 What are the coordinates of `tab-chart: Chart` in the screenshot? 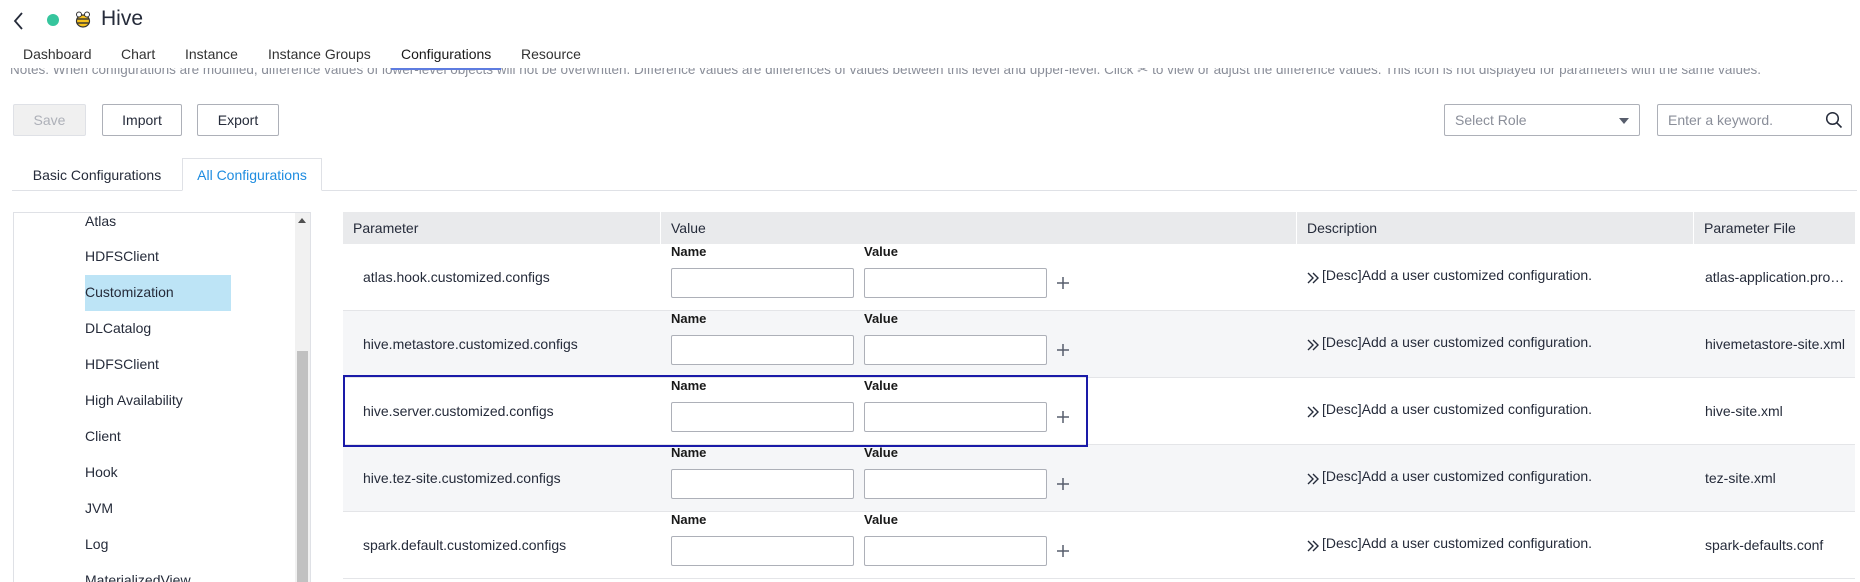 It's located at (138, 54).